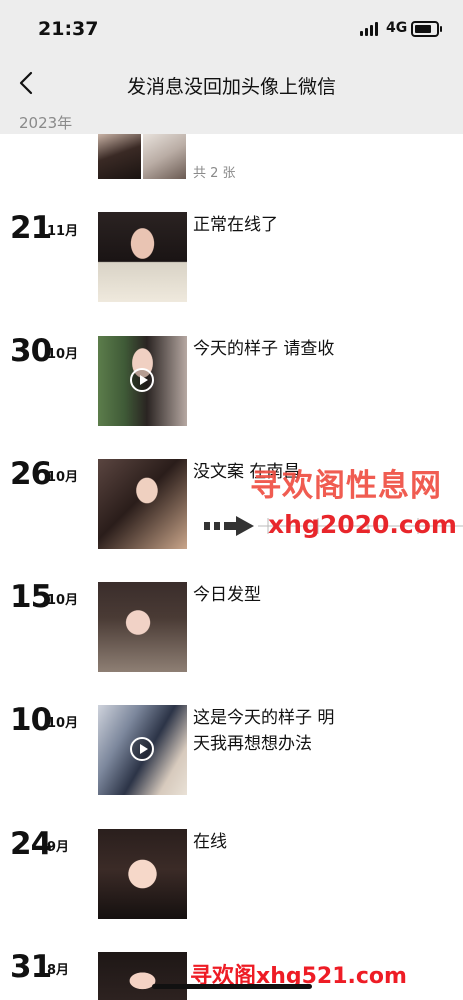 This screenshot has width=463, height=1000. What do you see at coordinates (346, 486) in the screenshot?
I see `watermark-site-name: 寻欢阁性息网` at bounding box center [346, 486].